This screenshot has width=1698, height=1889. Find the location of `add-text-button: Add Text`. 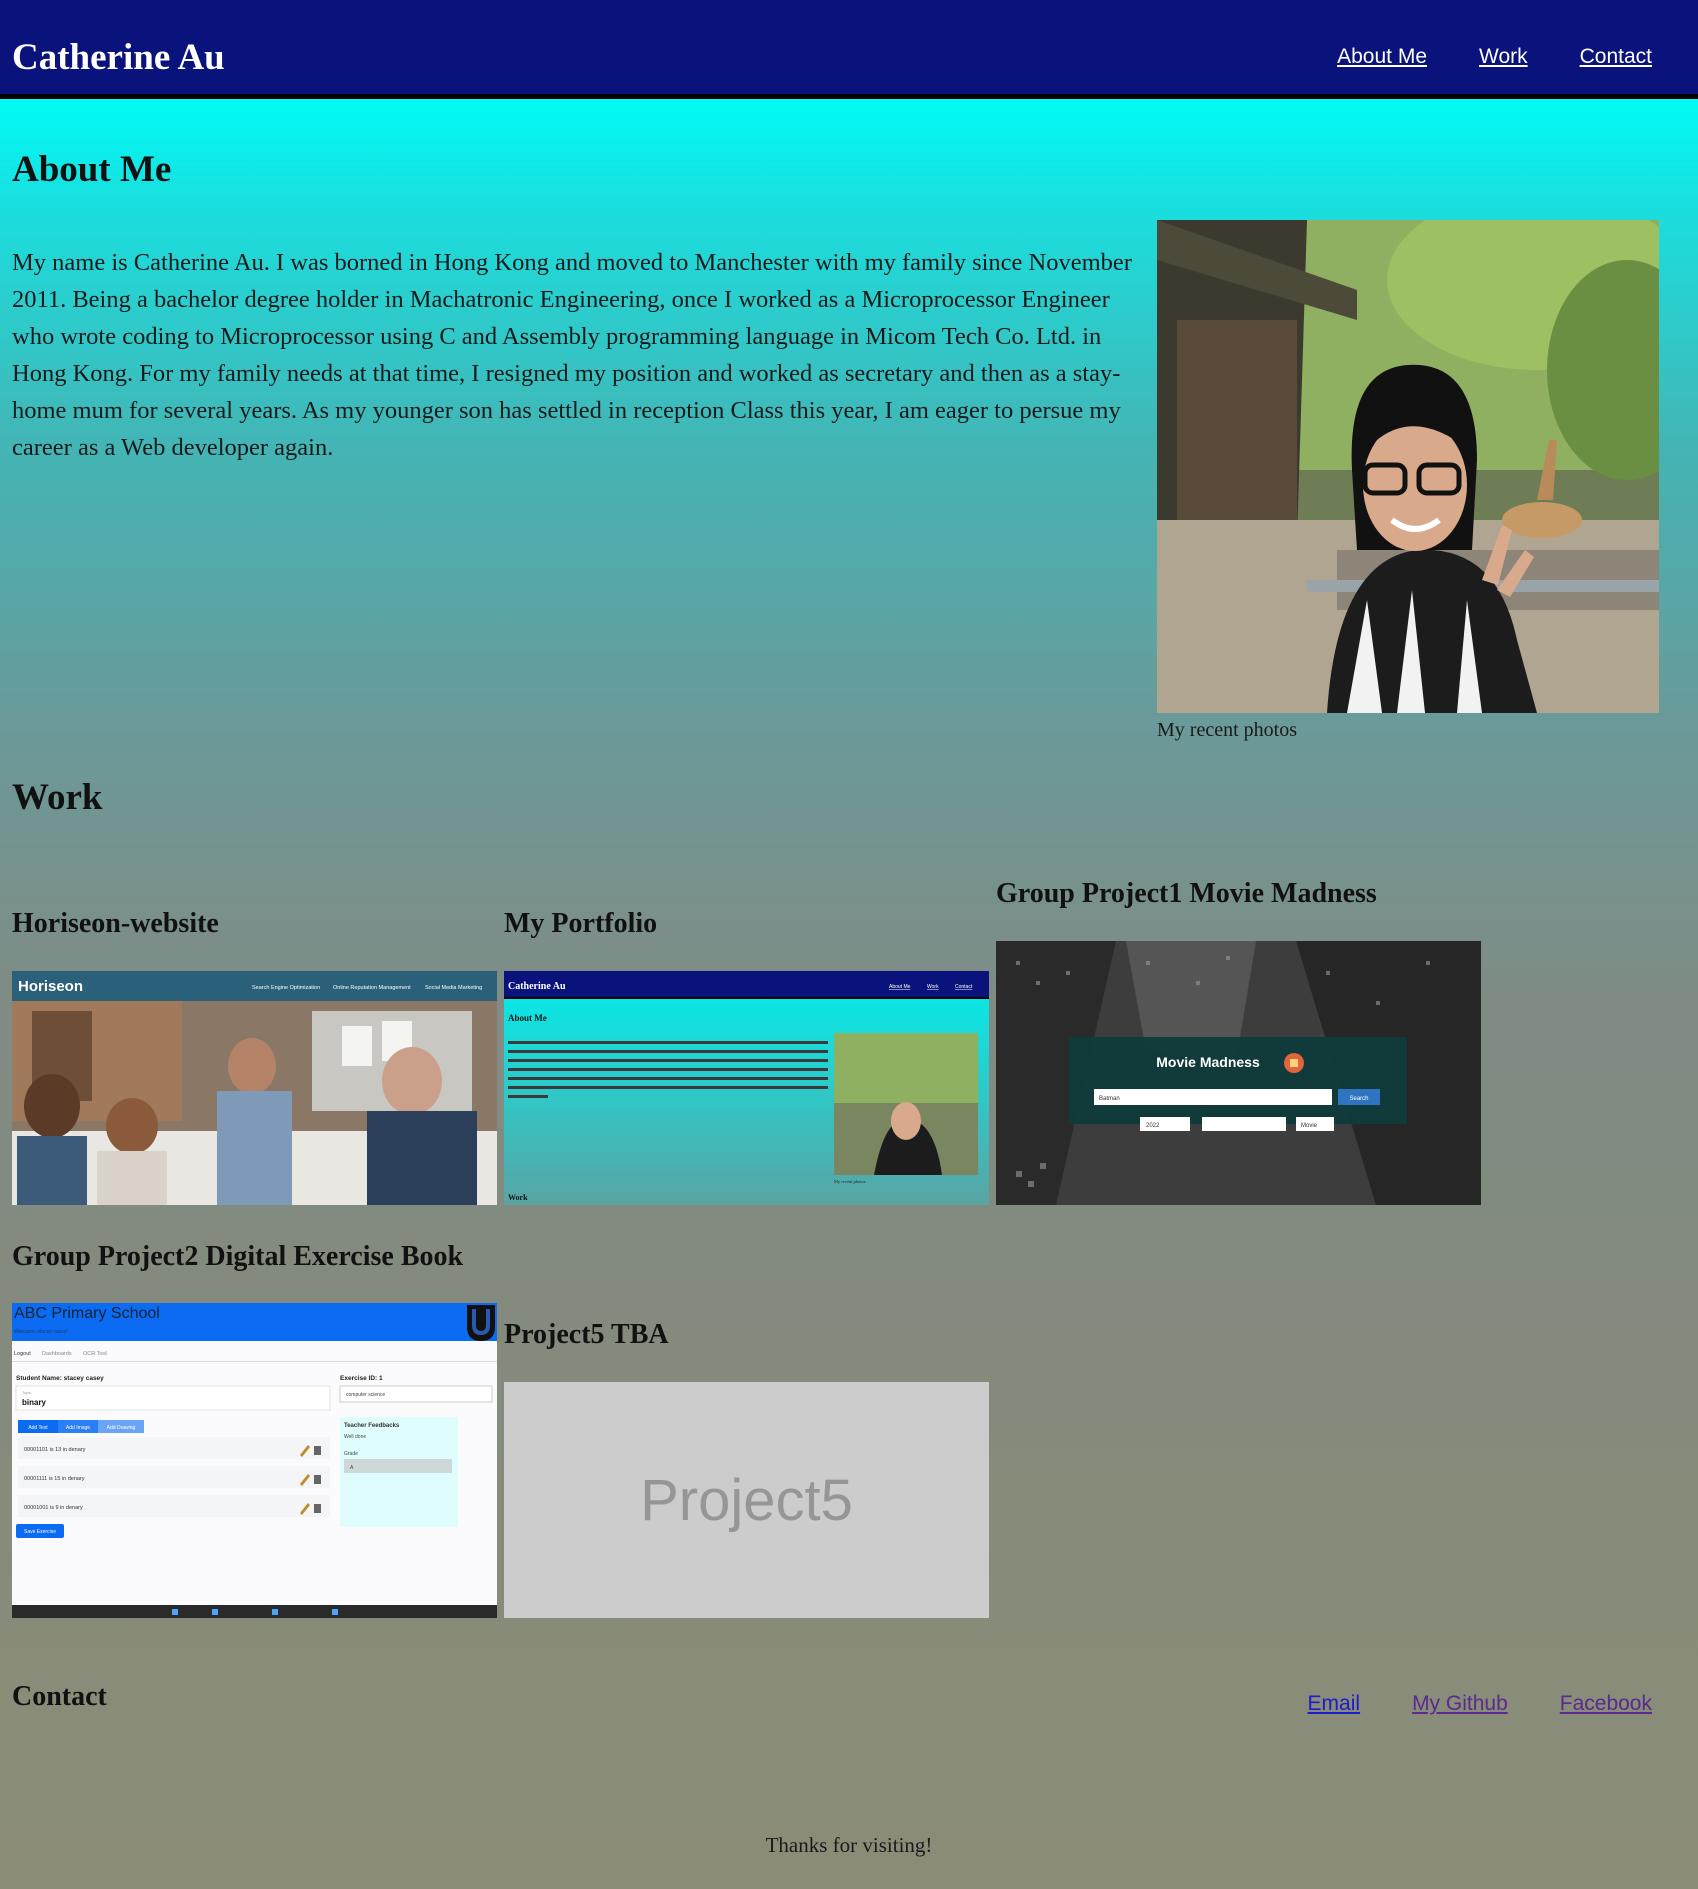

add-text-button: Add Text is located at coordinates (38, 1428).